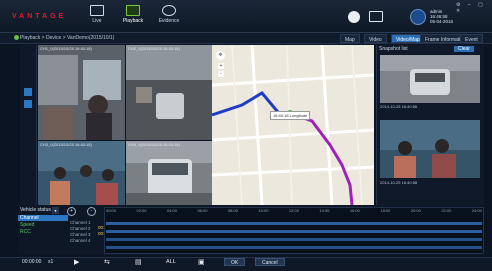 The height and width of the screenshot is (271, 492). Describe the element at coordinates (28, 104) in the screenshot. I see `layout-4-icon` at that location.